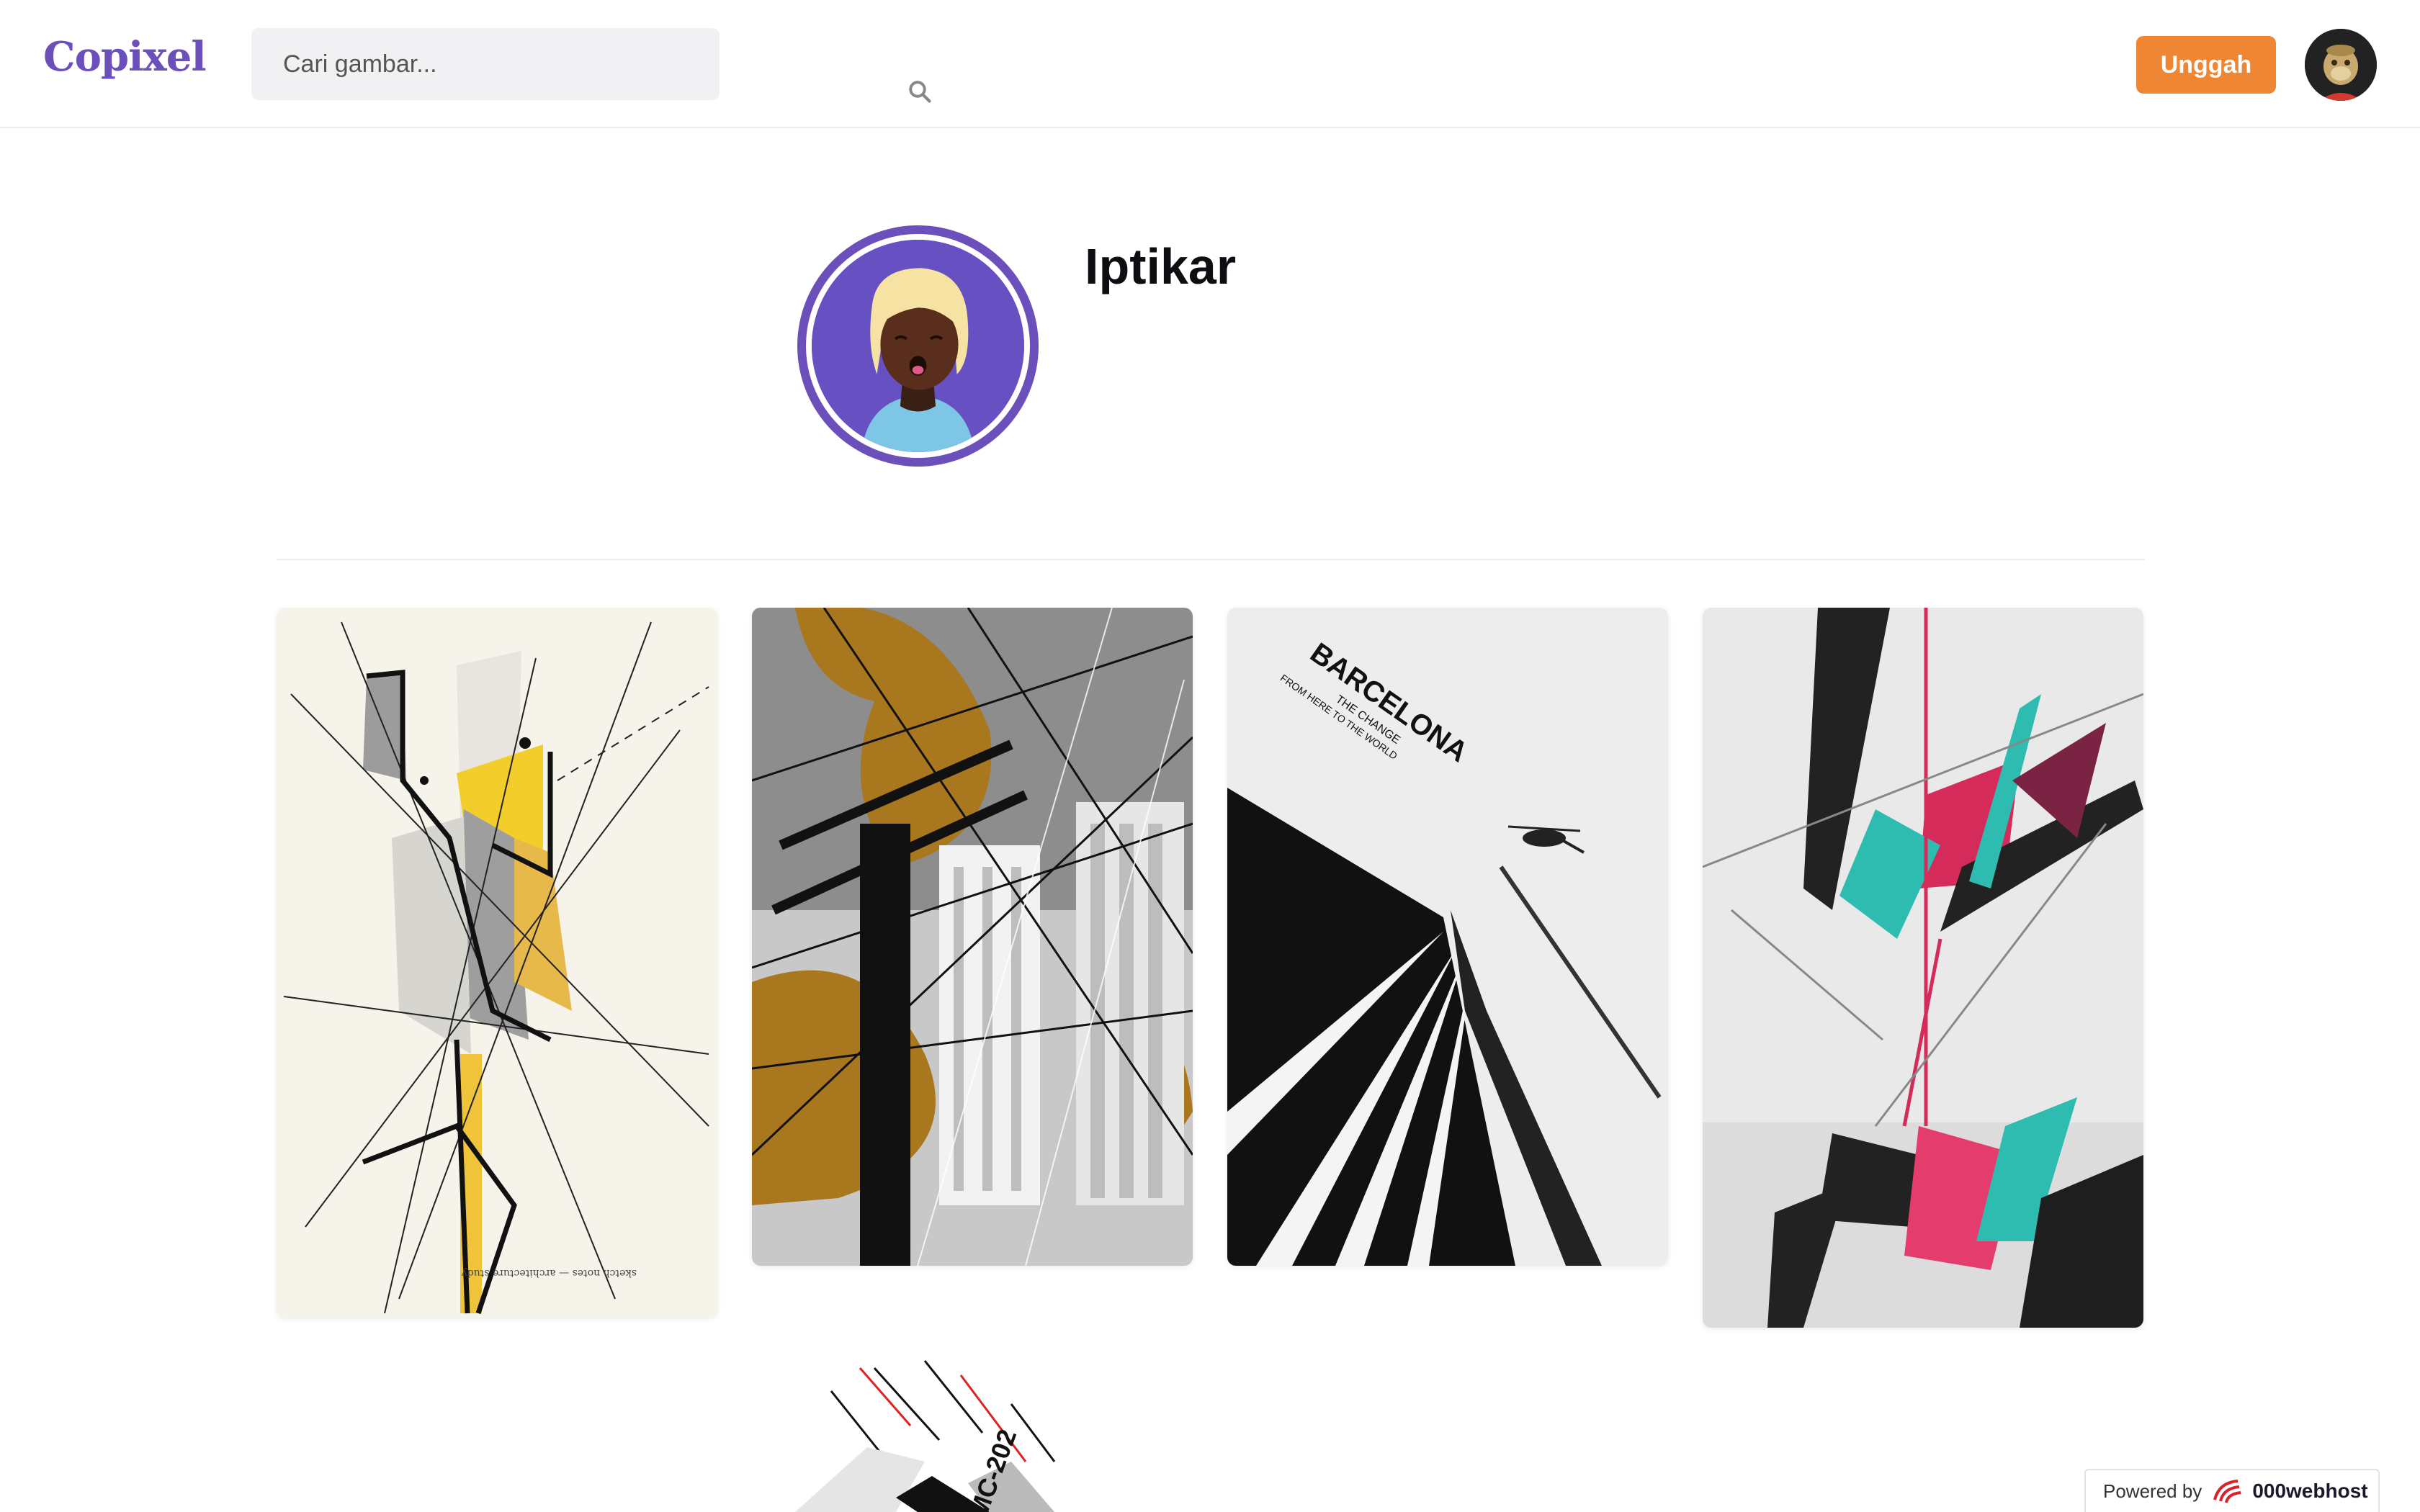  Describe the element at coordinates (1211, 559) in the screenshot. I see `section-divider` at that location.